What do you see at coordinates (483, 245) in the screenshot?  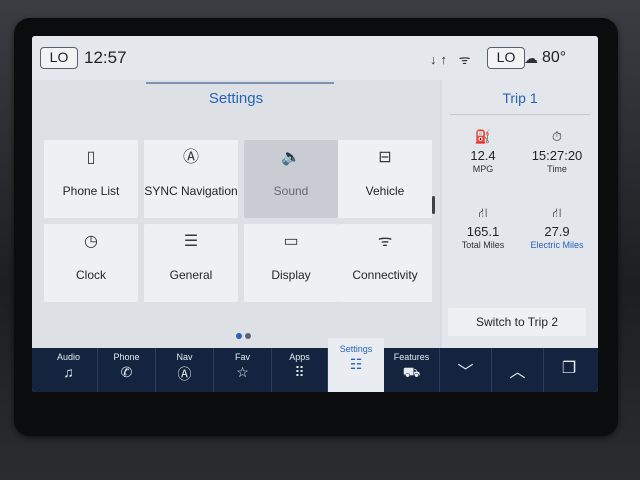 I see `stat-label: Total Miles` at bounding box center [483, 245].